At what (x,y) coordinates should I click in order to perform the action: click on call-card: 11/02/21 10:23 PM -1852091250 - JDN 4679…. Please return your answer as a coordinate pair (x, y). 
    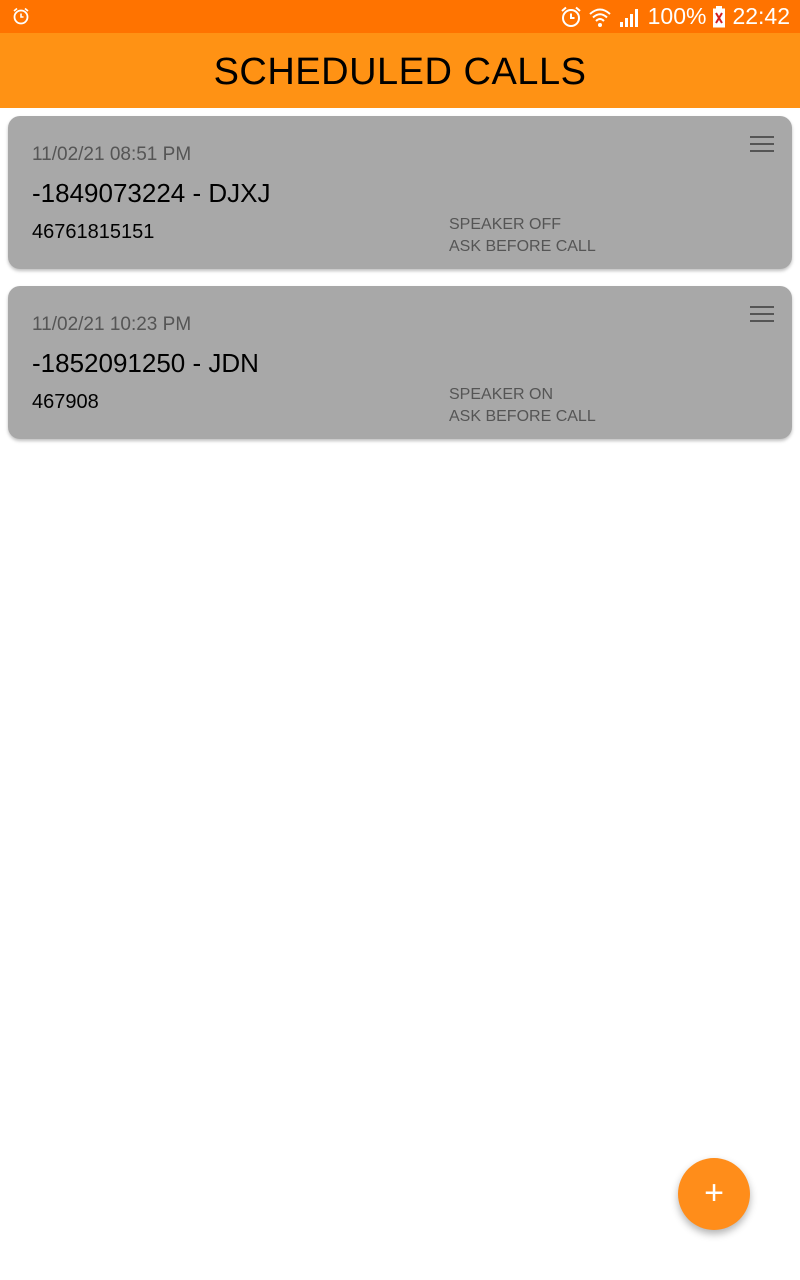
    Looking at the image, I should click on (400, 362).